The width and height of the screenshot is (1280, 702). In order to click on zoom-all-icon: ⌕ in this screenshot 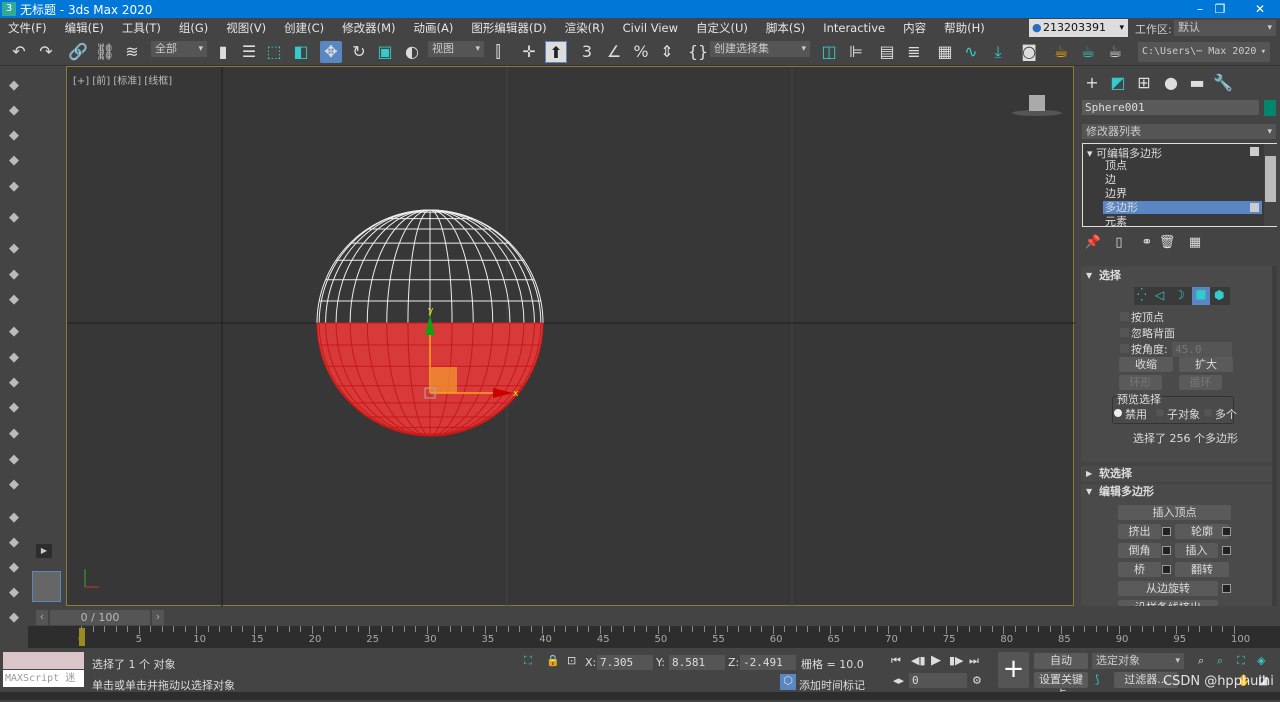, I will do `click(1220, 661)`.